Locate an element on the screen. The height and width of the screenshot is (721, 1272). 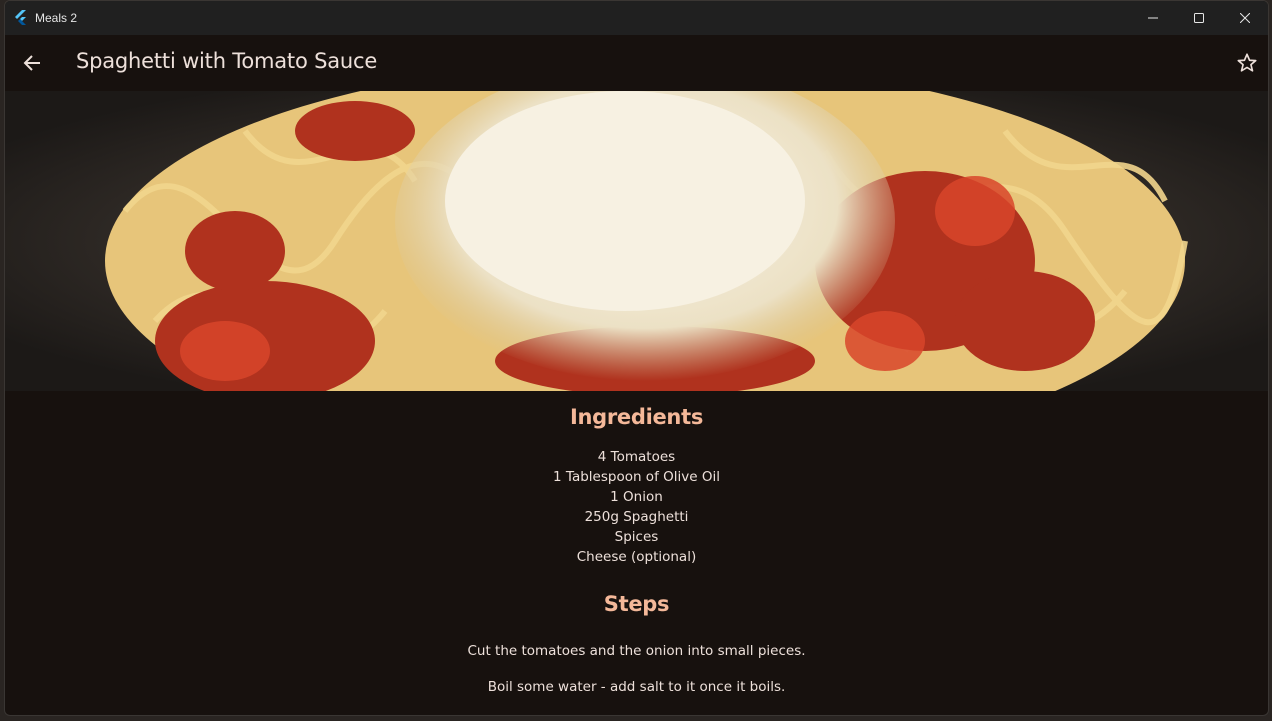
ingredients-heading: Ingredients is located at coordinates (636, 417).